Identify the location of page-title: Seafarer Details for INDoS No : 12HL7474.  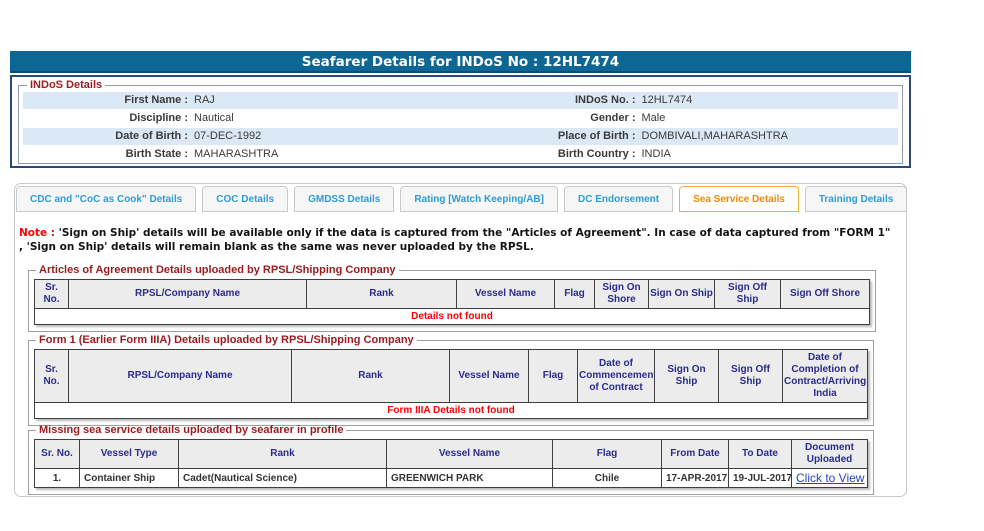
(460, 62).